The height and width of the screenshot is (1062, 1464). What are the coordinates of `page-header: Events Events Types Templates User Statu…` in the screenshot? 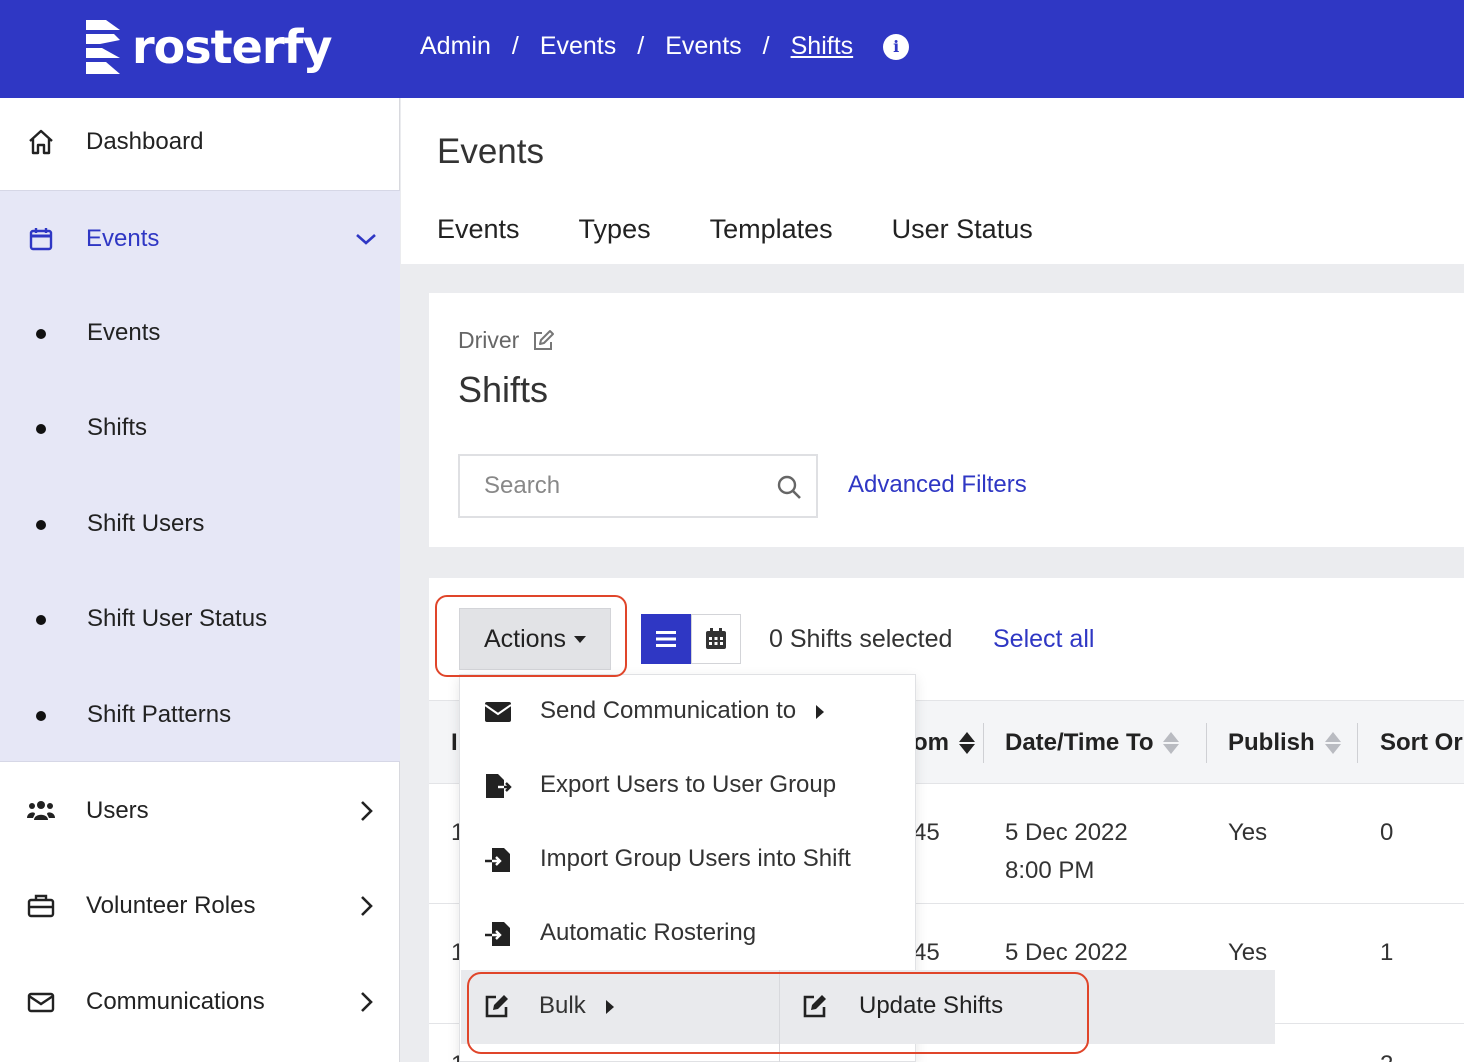 It's located at (932, 181).